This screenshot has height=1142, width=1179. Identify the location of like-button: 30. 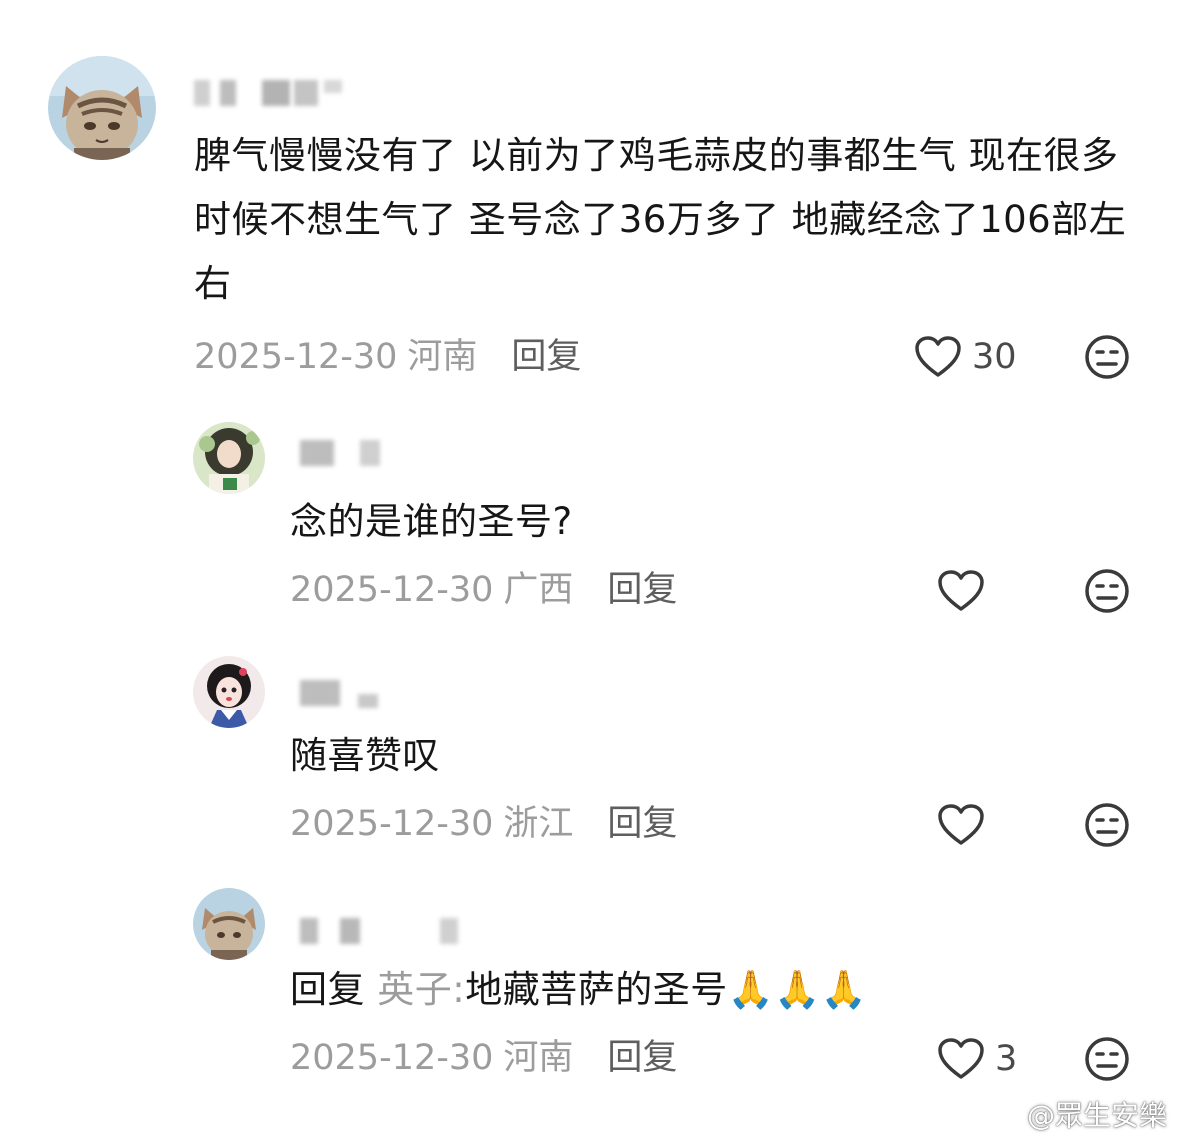
(965, 357).